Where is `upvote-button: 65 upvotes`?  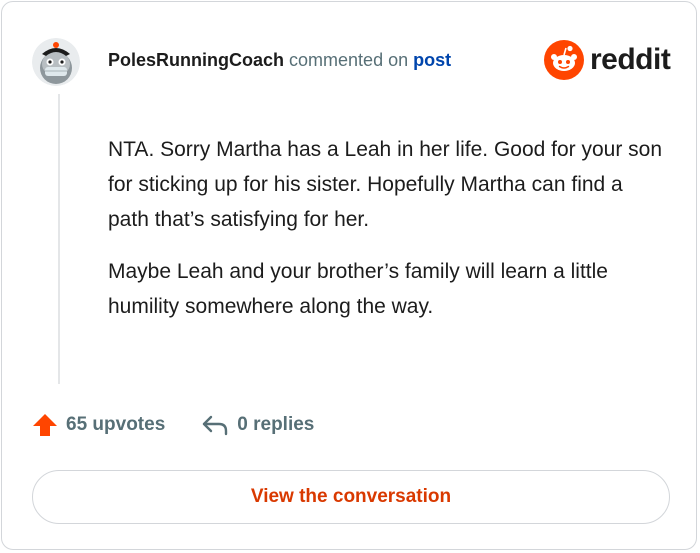 upvote-button: 65 upvotes is located at coordinates (98, 425).